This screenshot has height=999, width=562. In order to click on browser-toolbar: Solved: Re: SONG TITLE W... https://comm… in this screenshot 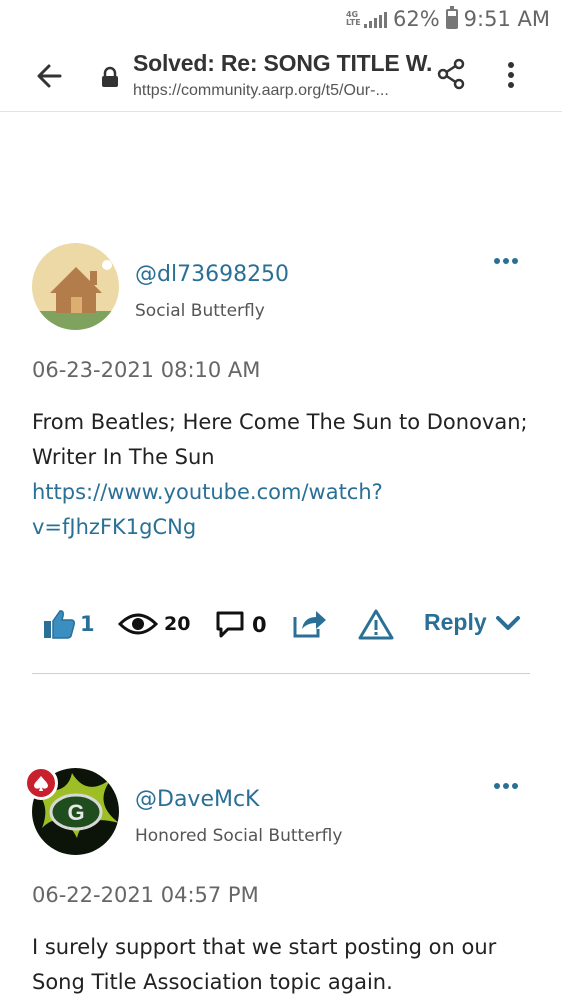, I will do `click(281, 75)`.